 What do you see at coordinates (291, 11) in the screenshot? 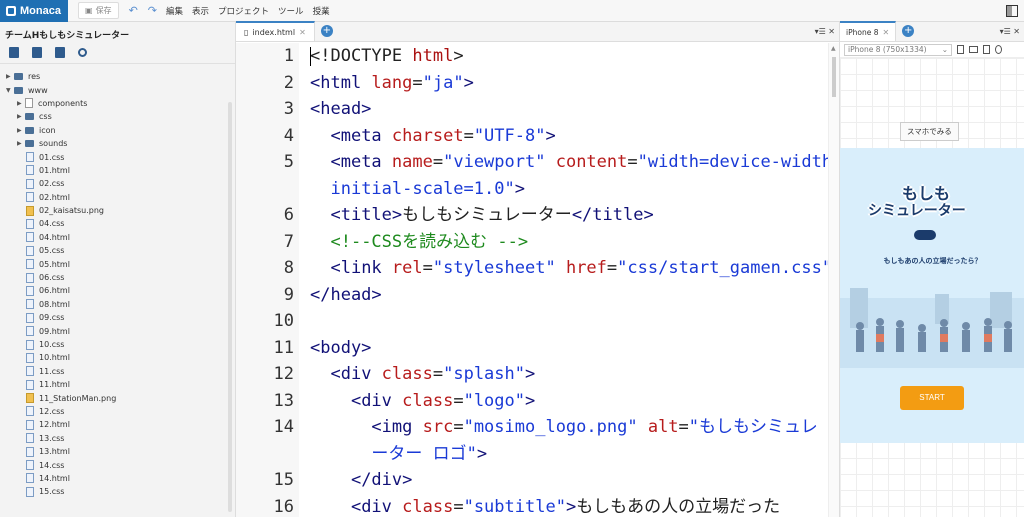
I see `menu-tools: ツール` at bounding box center [291, 11].